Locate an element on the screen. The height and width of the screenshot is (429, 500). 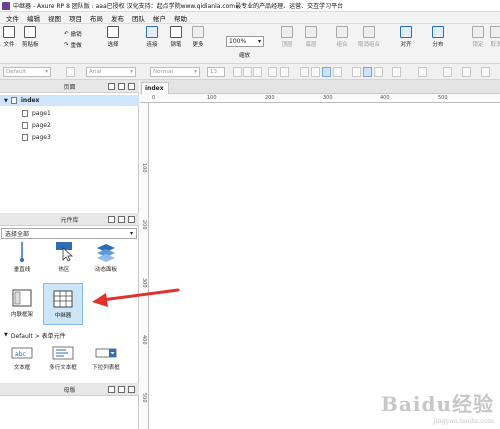
align-center-button is located at coordinates (315, 72).